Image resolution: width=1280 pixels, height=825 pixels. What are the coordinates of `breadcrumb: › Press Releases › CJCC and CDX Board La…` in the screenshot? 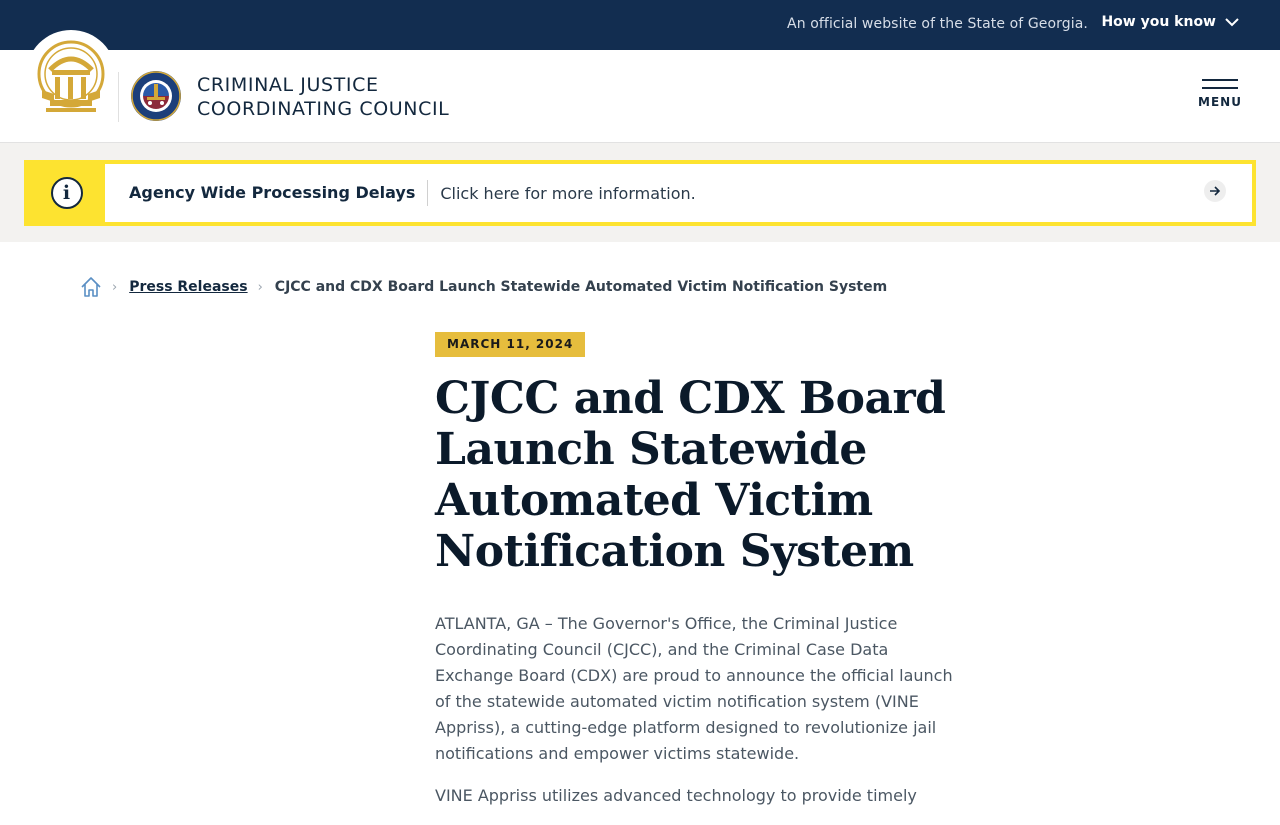 It's located at (483, 287).